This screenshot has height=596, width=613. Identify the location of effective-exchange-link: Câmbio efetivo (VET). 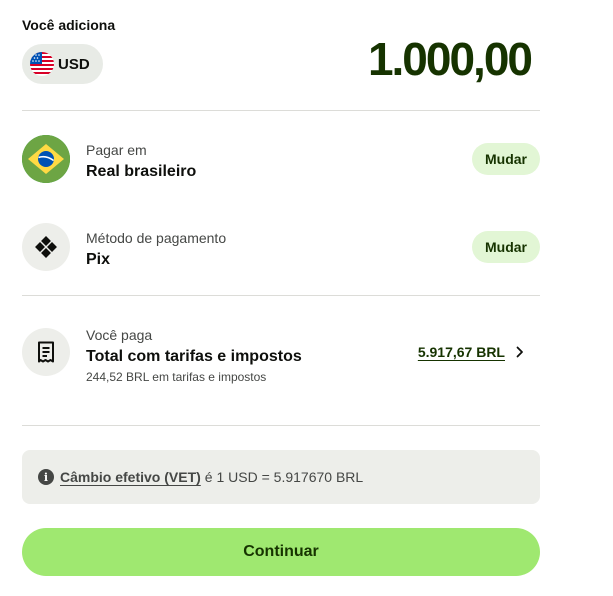
(130, 477).